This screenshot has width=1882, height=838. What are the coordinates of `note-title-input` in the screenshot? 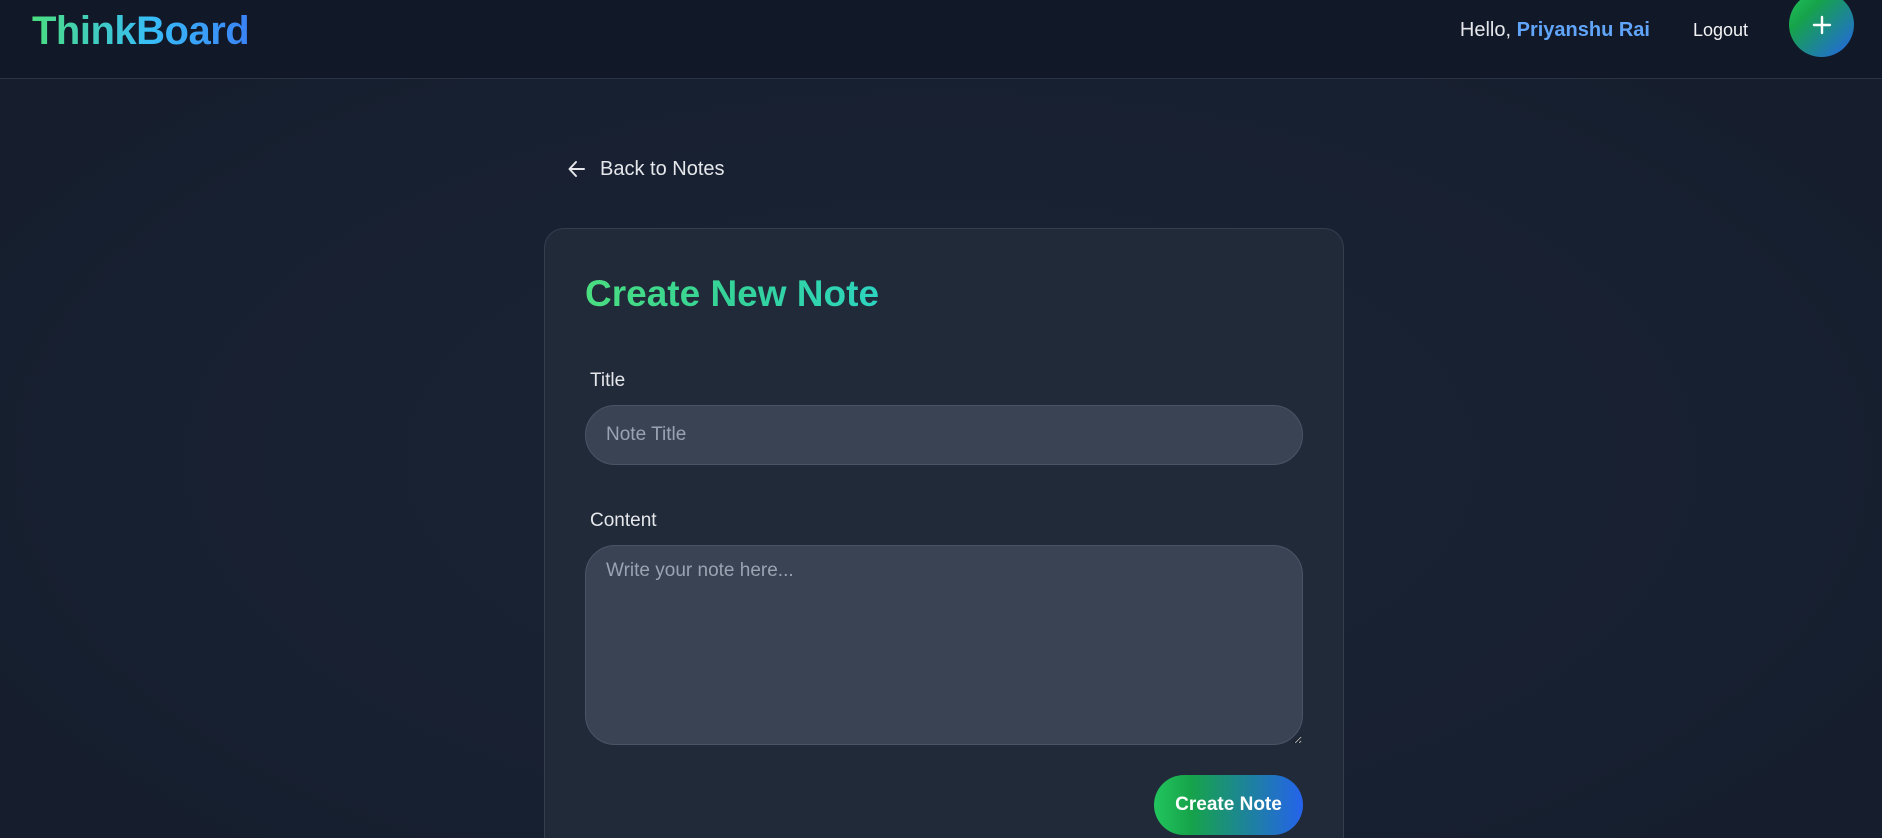 It's located at (944, 435).